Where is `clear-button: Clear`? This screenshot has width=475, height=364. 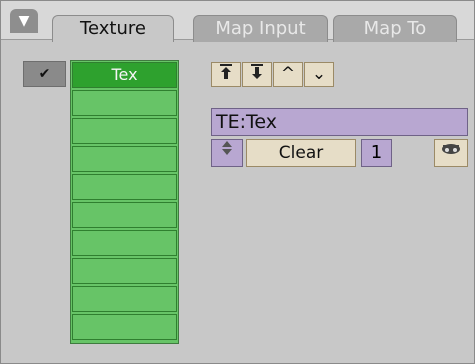
clear-button: Clear is located at coordinates (301, 153).